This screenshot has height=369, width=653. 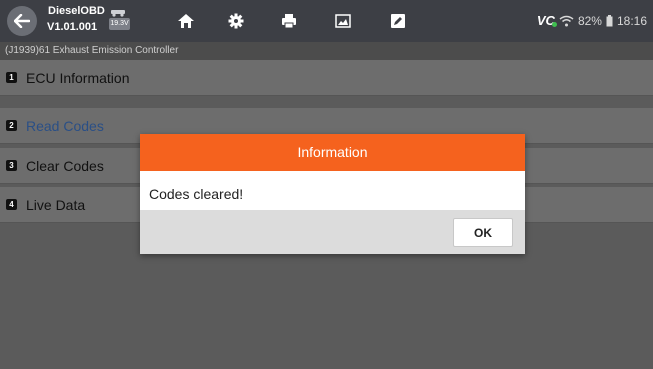 I want to click on top-toolbar: DieselOBD V1.01.001 19.3V VC 82% 18:16, so click(x=326, y=21).